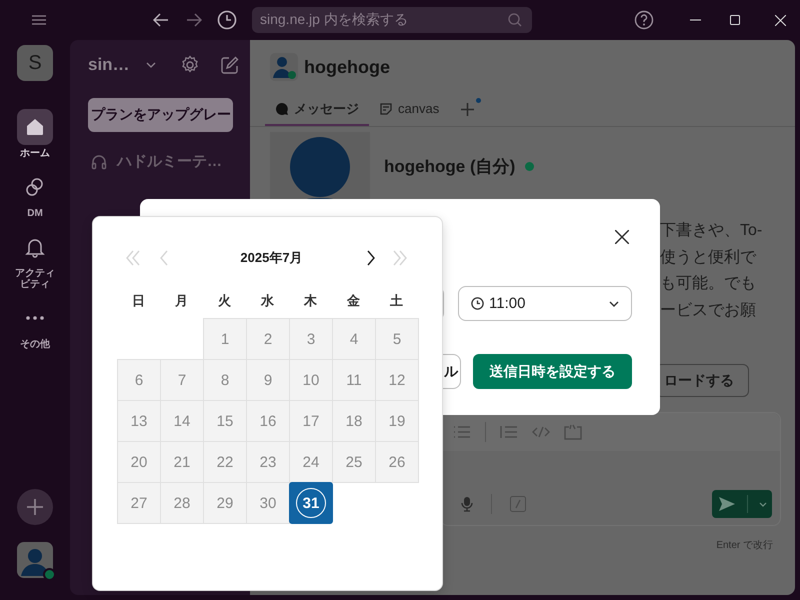  What do you see at coordinates (708, 284) in the screenshot?
I see `description-text: も可能。でも` at bounding box center [708, 284].